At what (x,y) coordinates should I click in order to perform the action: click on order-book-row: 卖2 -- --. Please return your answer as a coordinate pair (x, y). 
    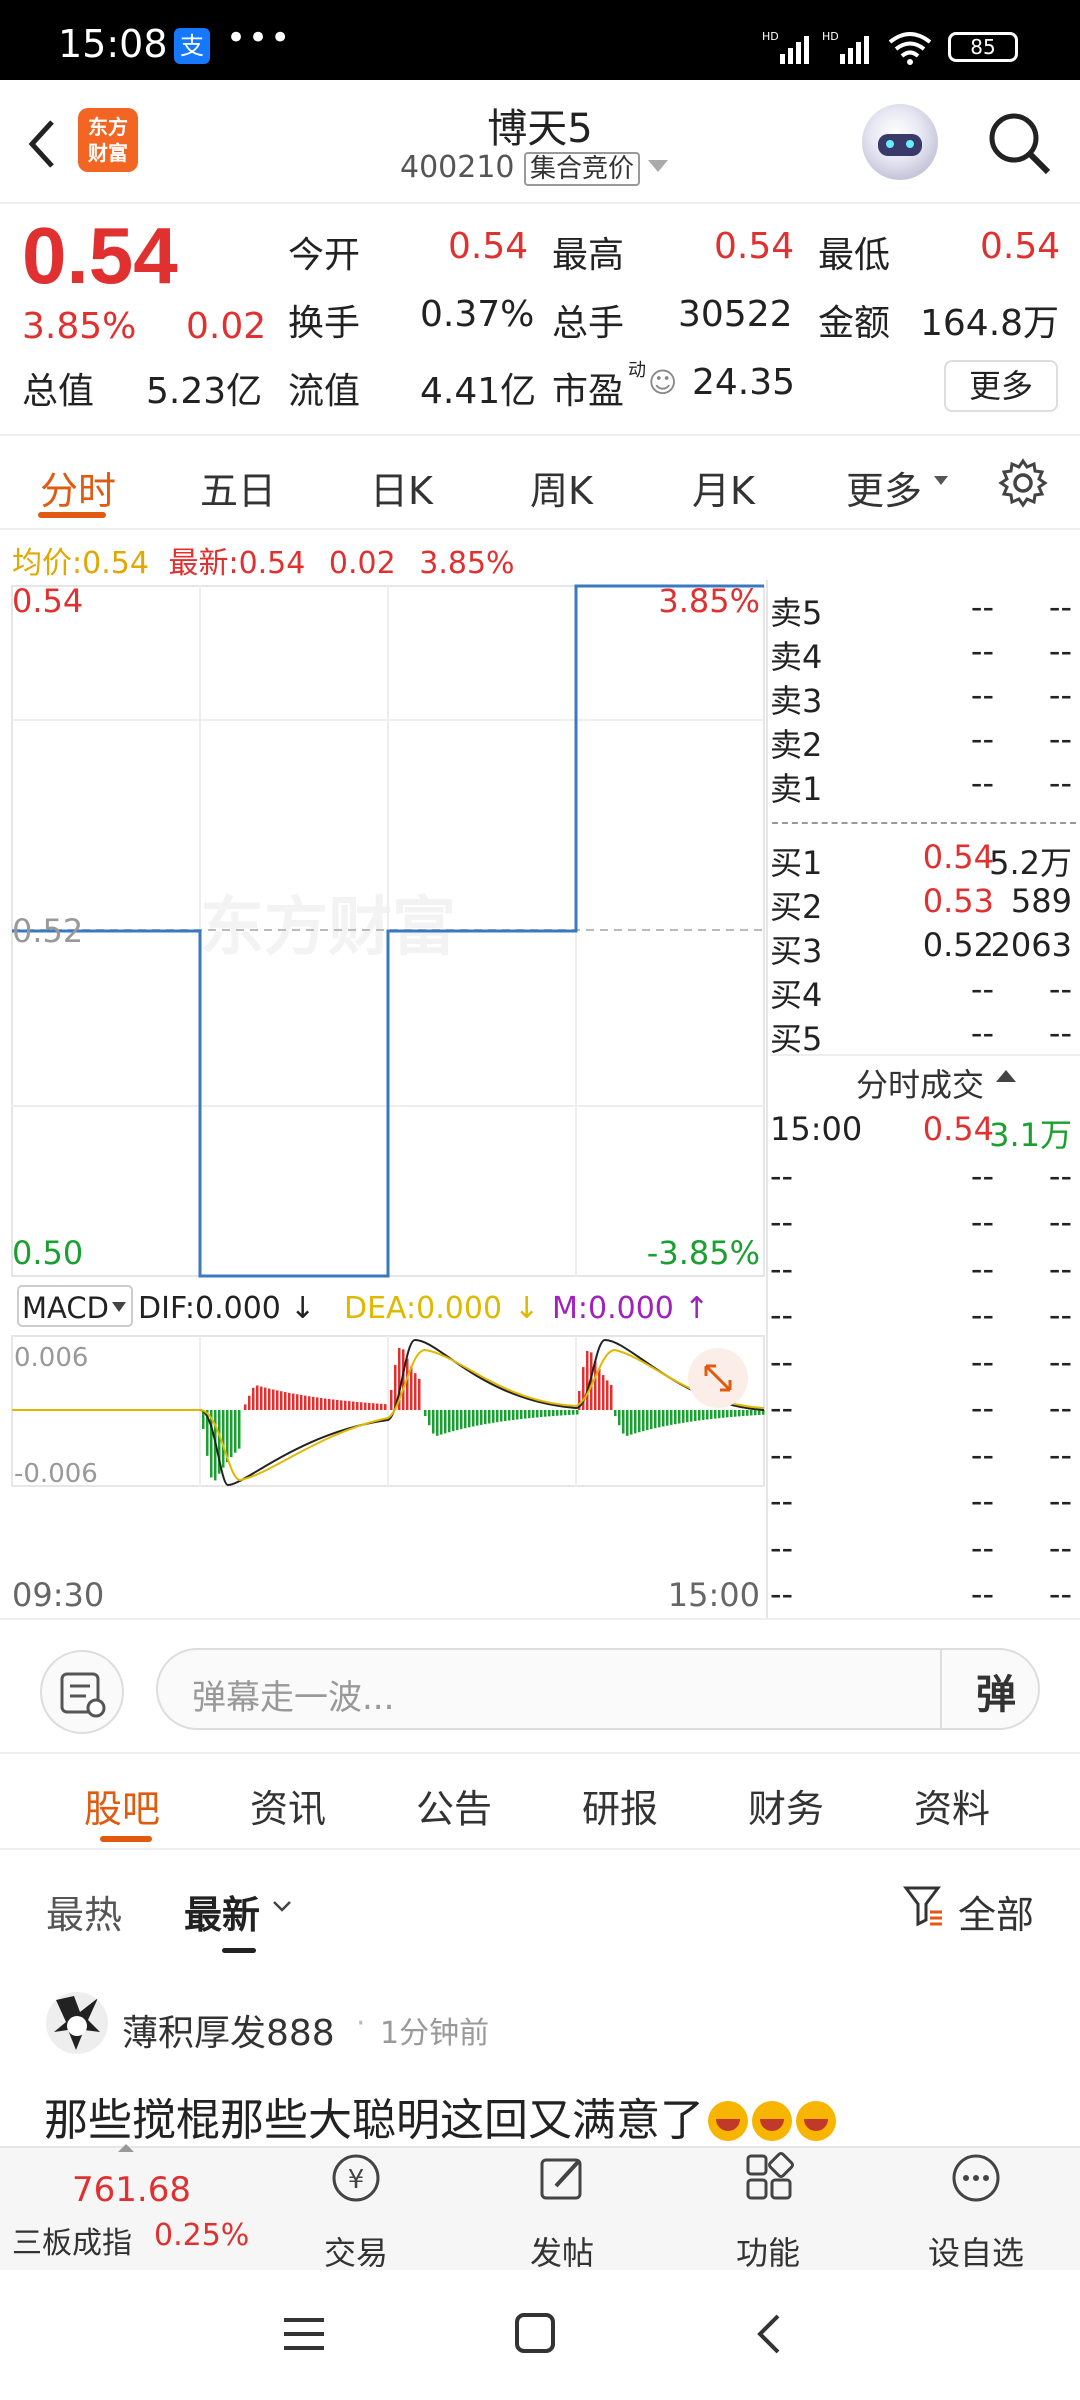
    Looking at the image, I should click on (923, 742).